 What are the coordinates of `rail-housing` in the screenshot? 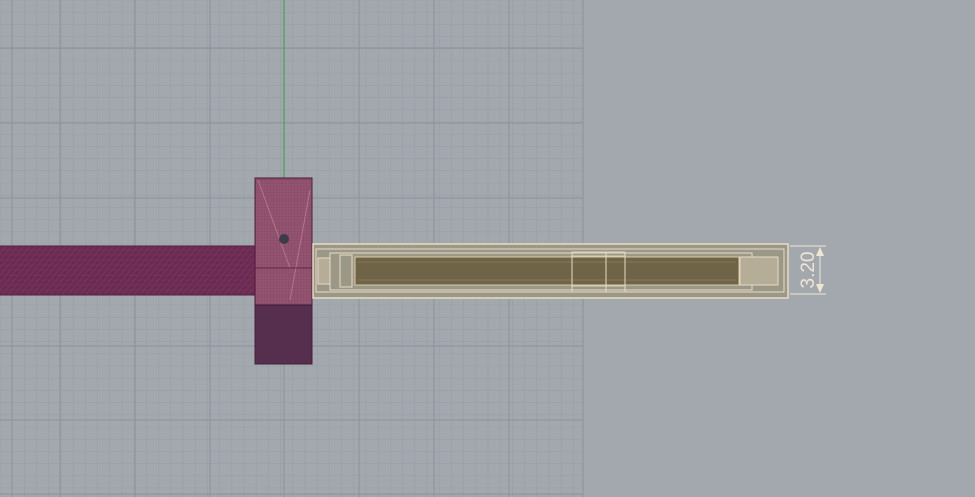 It's located at (550, 271).